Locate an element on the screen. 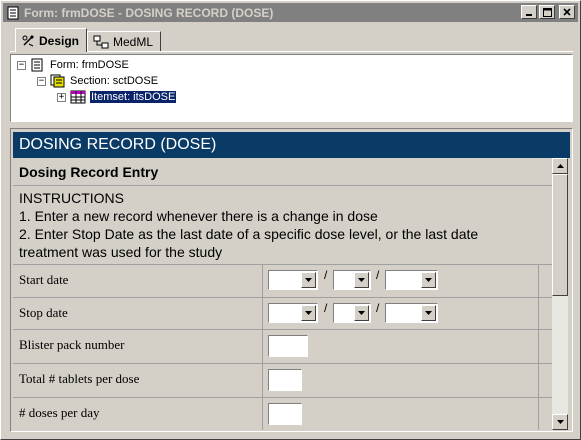 This screenshot has height=440, width=581. arrow-up-icon is located at coordinates (560, 166).